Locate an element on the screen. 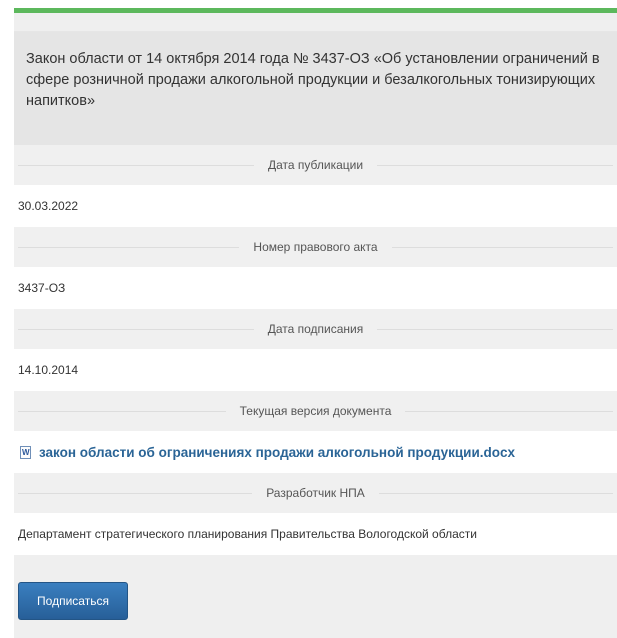  developer-label: Разработчик НПА is located at coordinates (315, 493).